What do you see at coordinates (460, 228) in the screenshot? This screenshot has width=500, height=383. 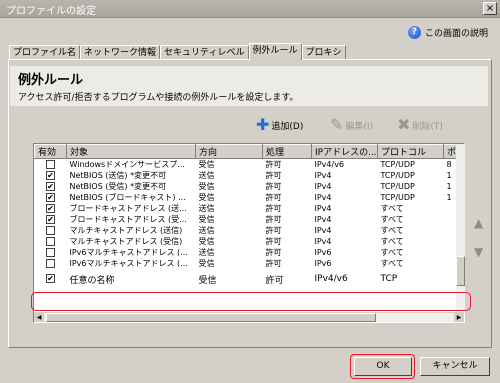 I see `vertical-scrollbar` at bounding box center [460, 228].